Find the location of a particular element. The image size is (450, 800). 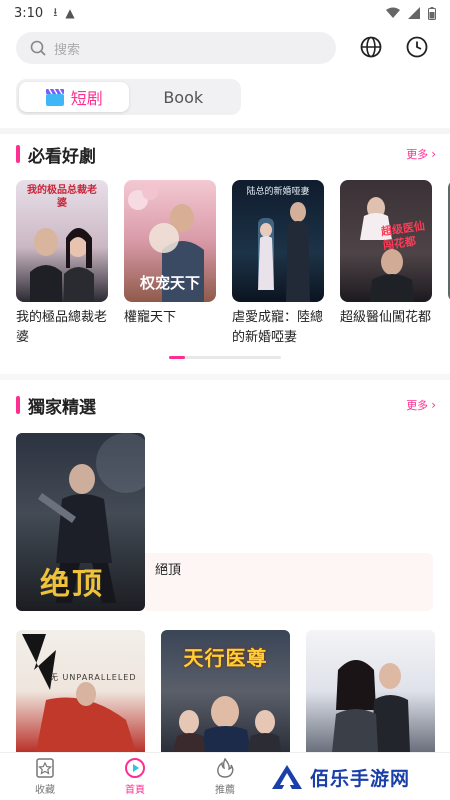

grid-poster-title-text: 无 UNPARALLELED is located at coordinates (93, 677).